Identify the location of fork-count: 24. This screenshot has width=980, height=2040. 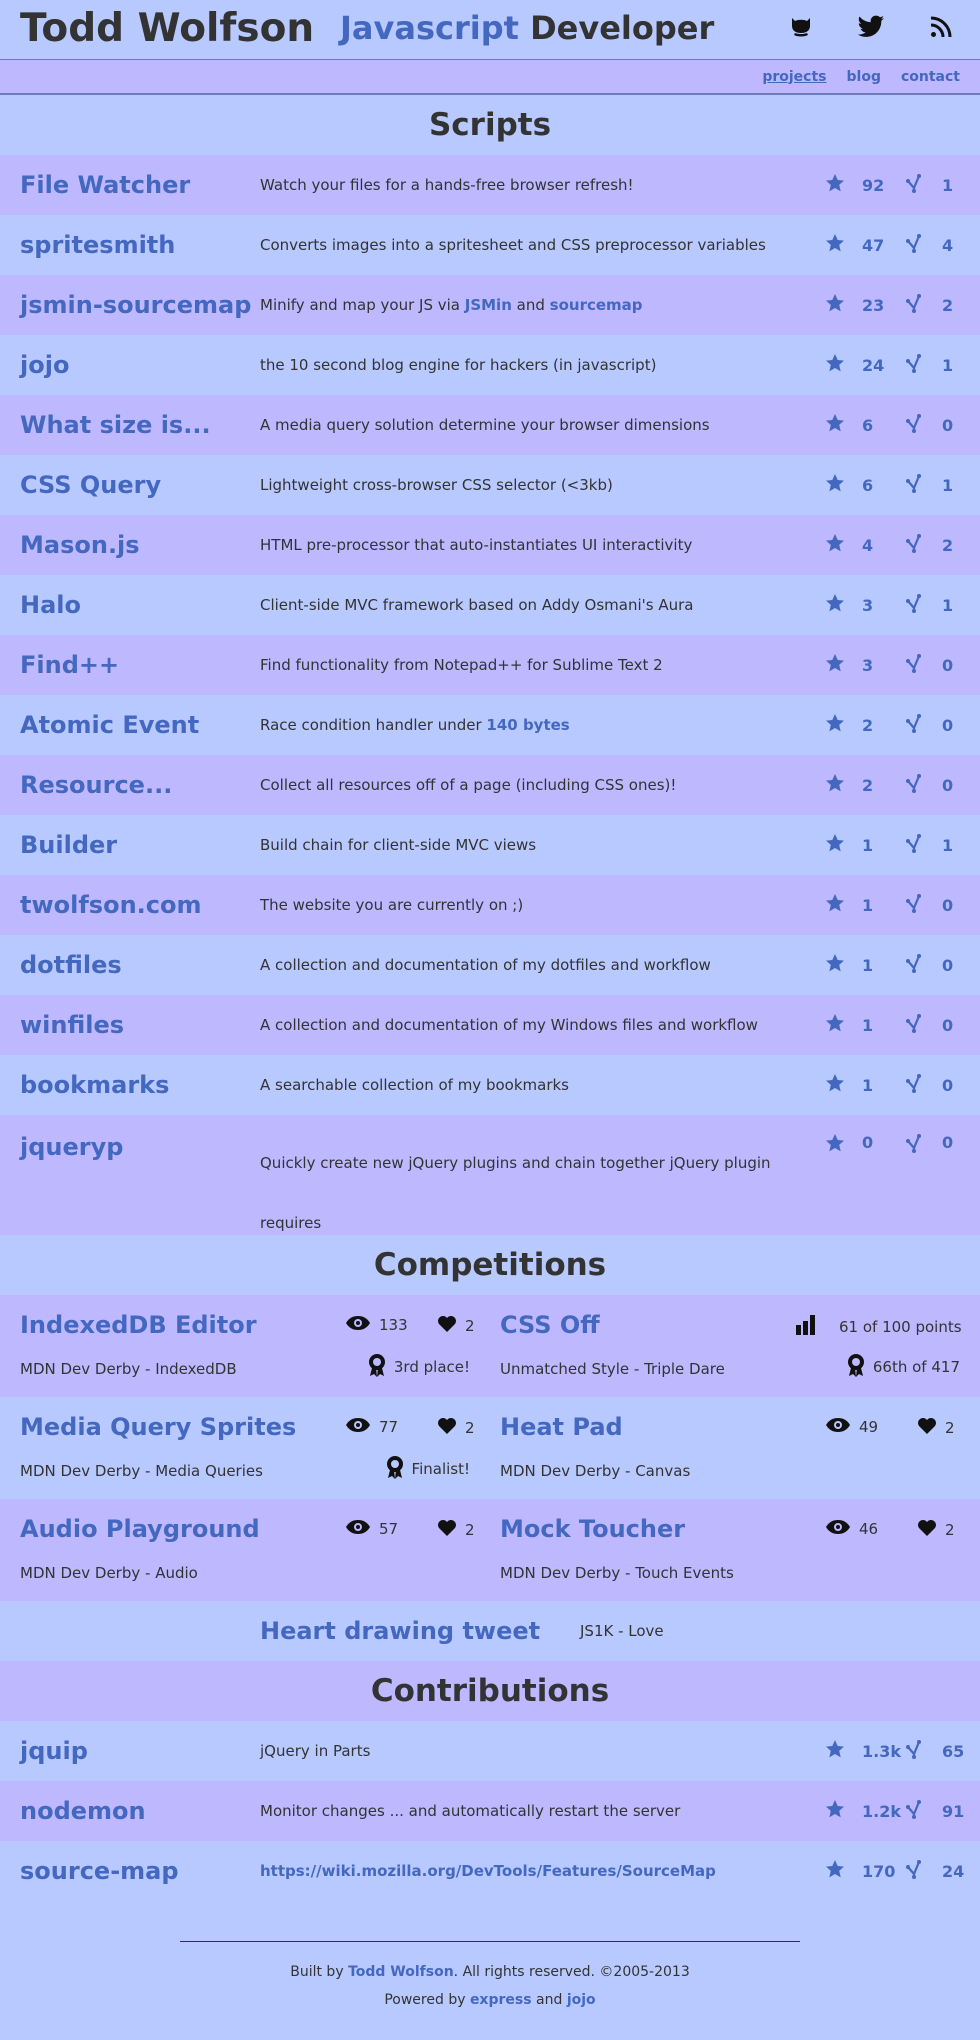
(953, 1871).